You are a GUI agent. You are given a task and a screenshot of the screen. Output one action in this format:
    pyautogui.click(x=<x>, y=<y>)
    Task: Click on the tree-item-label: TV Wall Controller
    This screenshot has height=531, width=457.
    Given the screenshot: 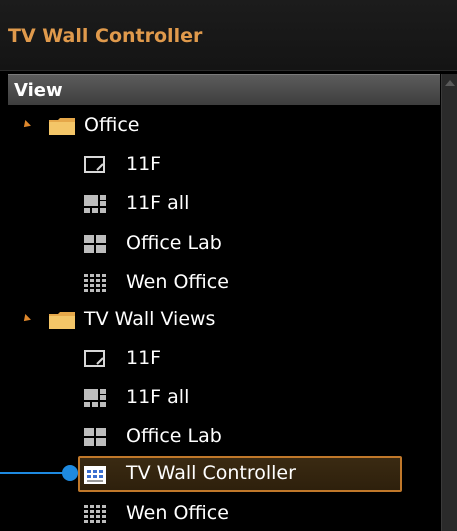 What is the action you would take?
    pyautogui.click(x=211, y=473)
    